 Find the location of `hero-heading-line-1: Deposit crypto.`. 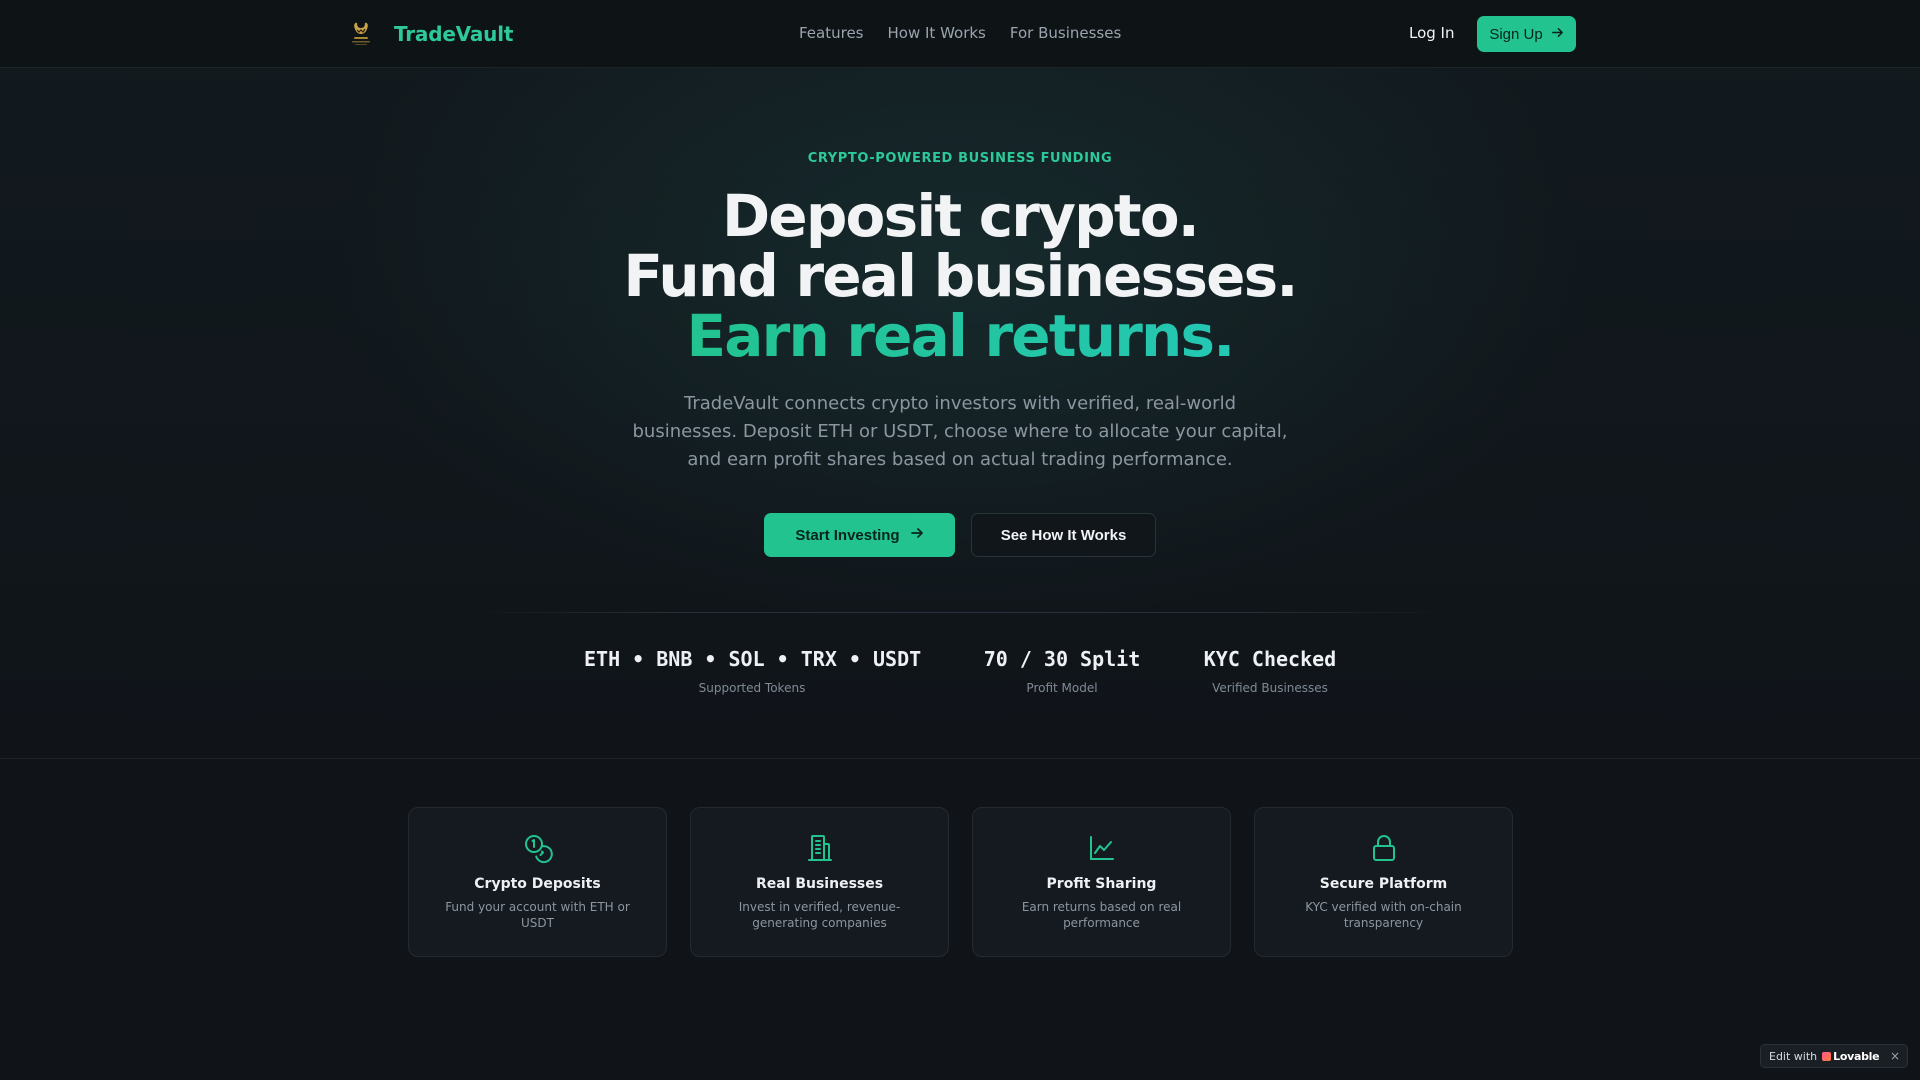

hero-heading-line-1: Deposit crypto. is located at coordinates (960, 216).